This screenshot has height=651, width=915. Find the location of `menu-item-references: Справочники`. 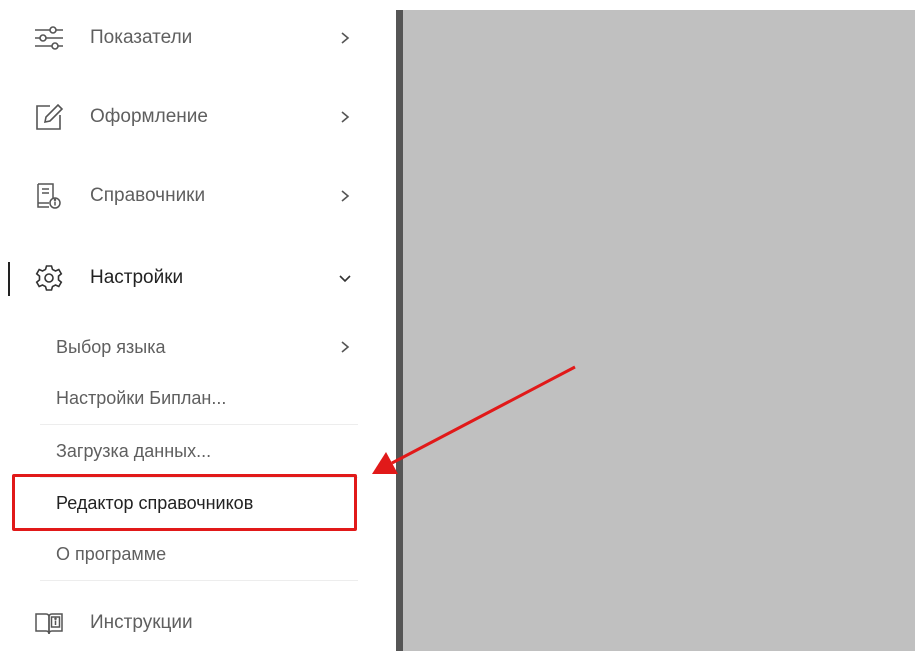

menu-item-references: Справочники is located at coordinates (190, 196).